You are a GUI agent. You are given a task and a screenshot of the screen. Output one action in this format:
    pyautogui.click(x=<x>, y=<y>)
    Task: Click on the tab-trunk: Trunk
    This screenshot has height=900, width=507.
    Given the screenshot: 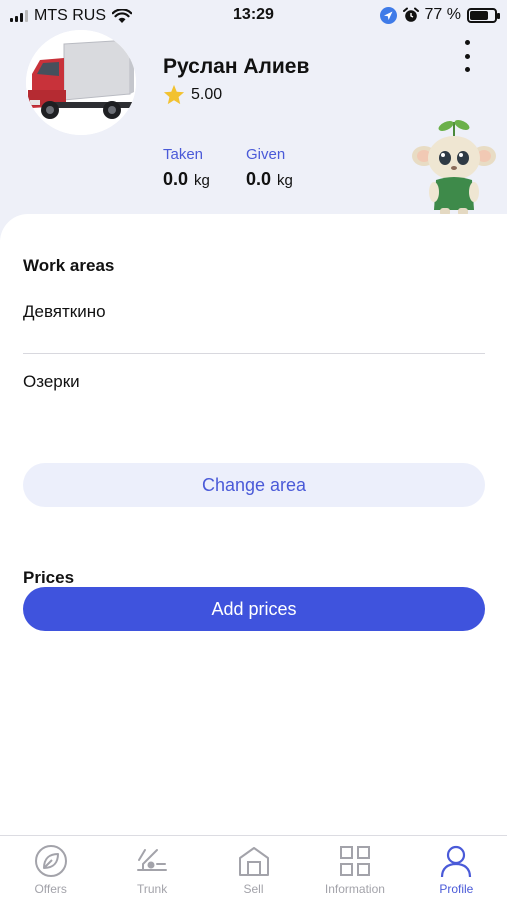 What is the action you would take?
    pyautogui.click(x=151, y=868)
    